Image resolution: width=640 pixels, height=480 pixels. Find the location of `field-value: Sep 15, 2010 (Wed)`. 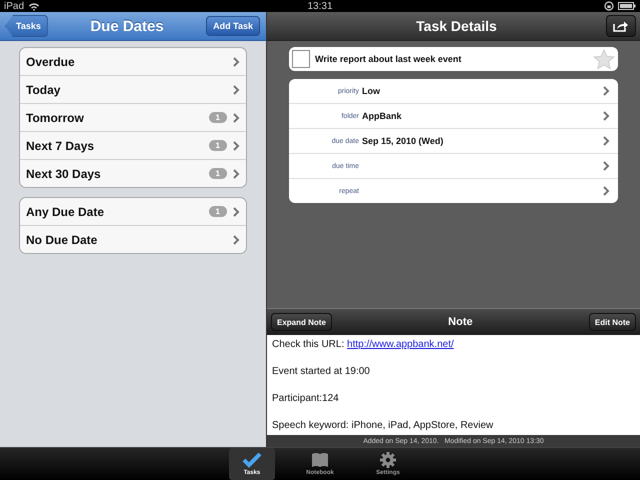

field-value: Sep 15, 2010 (Wed) is located at coordinates (403, 141).